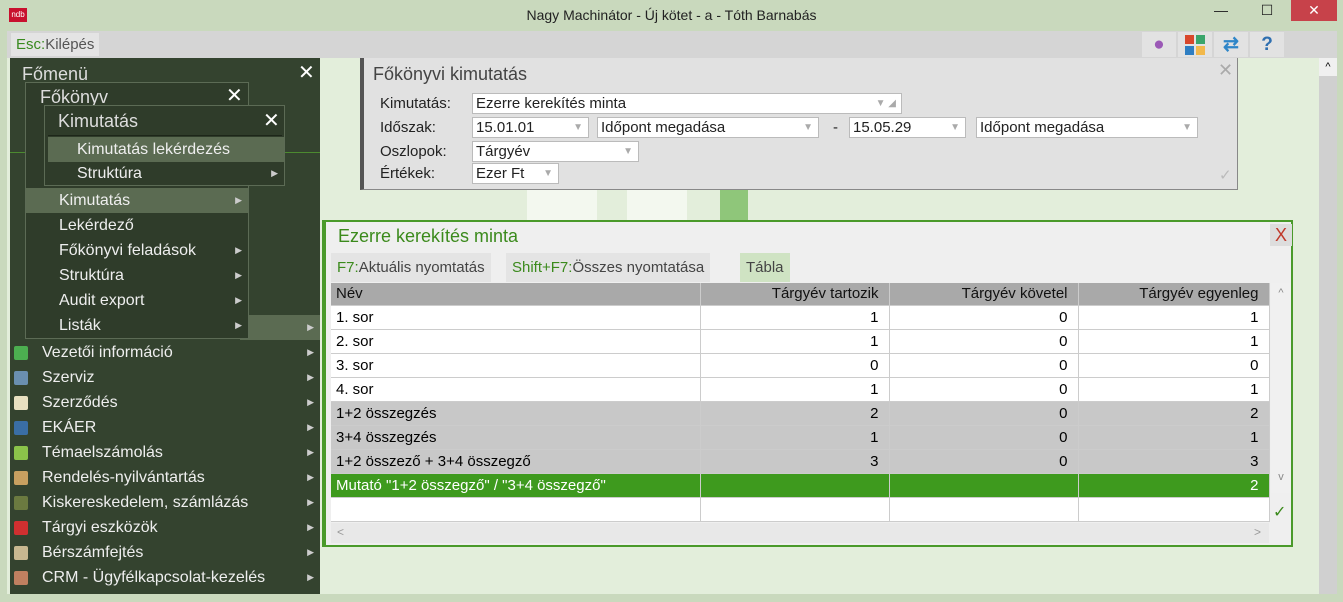 Image resolution: width=1343 pixels, height=602 pixels. Describe the element at coordinates (137, 300) in the screenshot. I see `fokonyv-menu-item: Audit export ▶` at that location.